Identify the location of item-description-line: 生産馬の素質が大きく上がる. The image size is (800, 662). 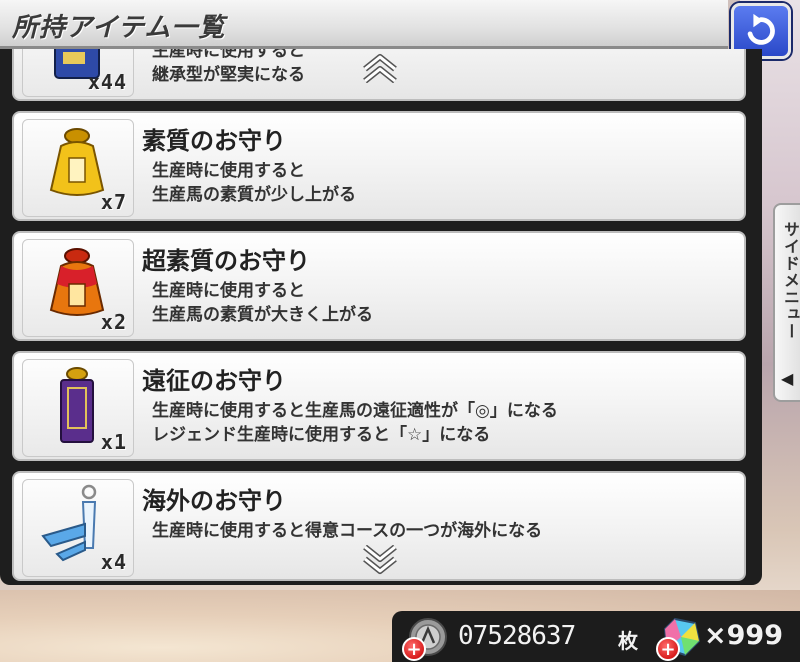
(262, 315).